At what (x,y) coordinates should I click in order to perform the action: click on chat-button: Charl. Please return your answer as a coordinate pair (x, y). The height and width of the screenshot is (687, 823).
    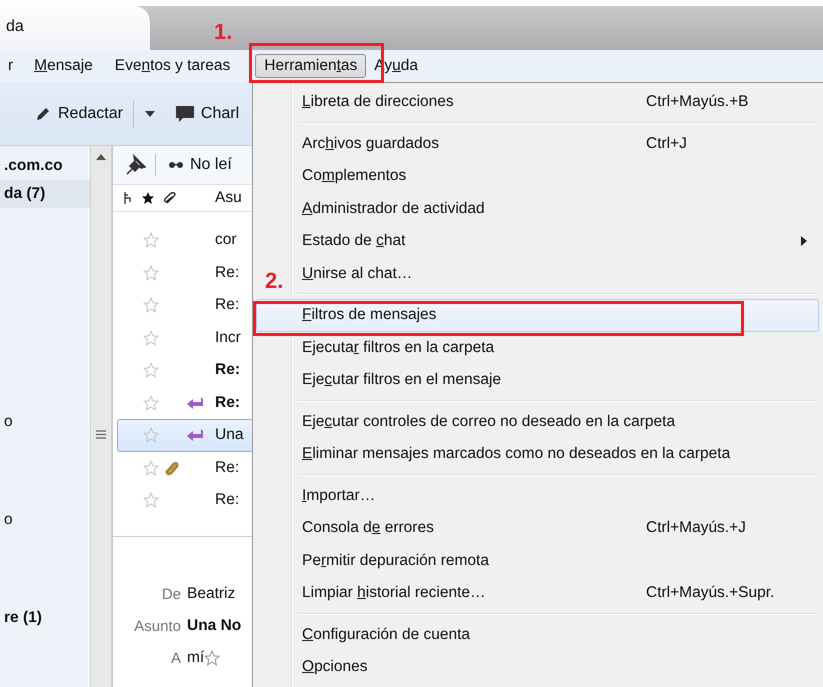
    Looking at the image, I should click on (207, 114).